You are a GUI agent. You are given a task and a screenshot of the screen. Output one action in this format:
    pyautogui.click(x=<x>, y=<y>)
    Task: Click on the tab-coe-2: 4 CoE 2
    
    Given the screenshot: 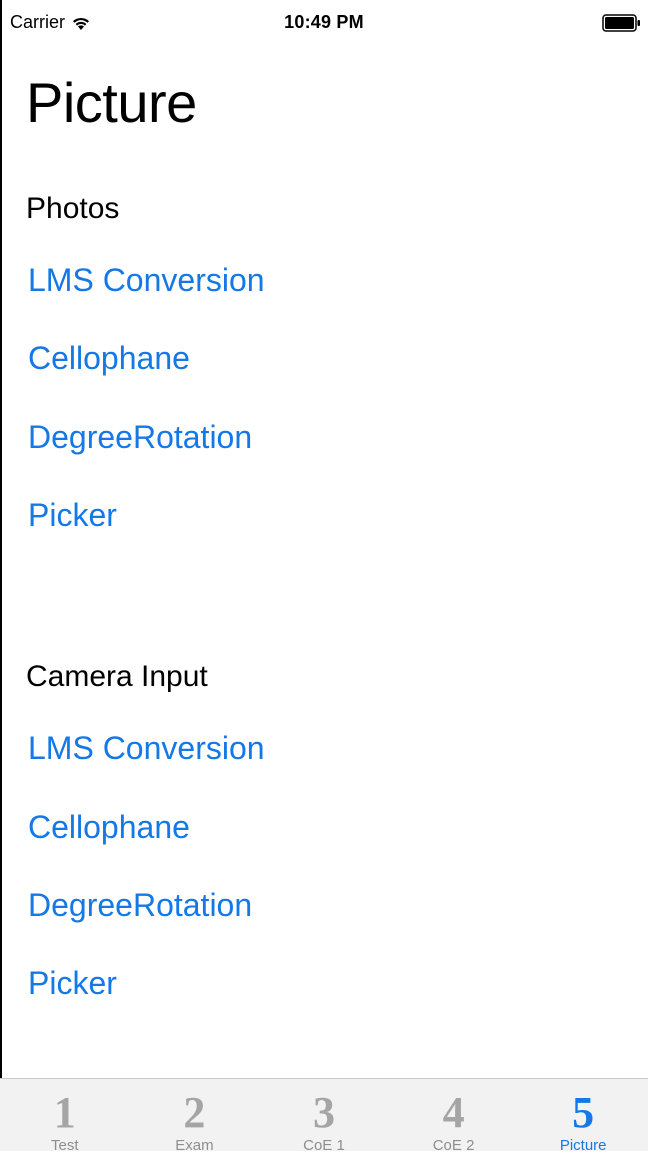 What is the action you would take?
    pyautogui.click(x=454, y=1116)
    